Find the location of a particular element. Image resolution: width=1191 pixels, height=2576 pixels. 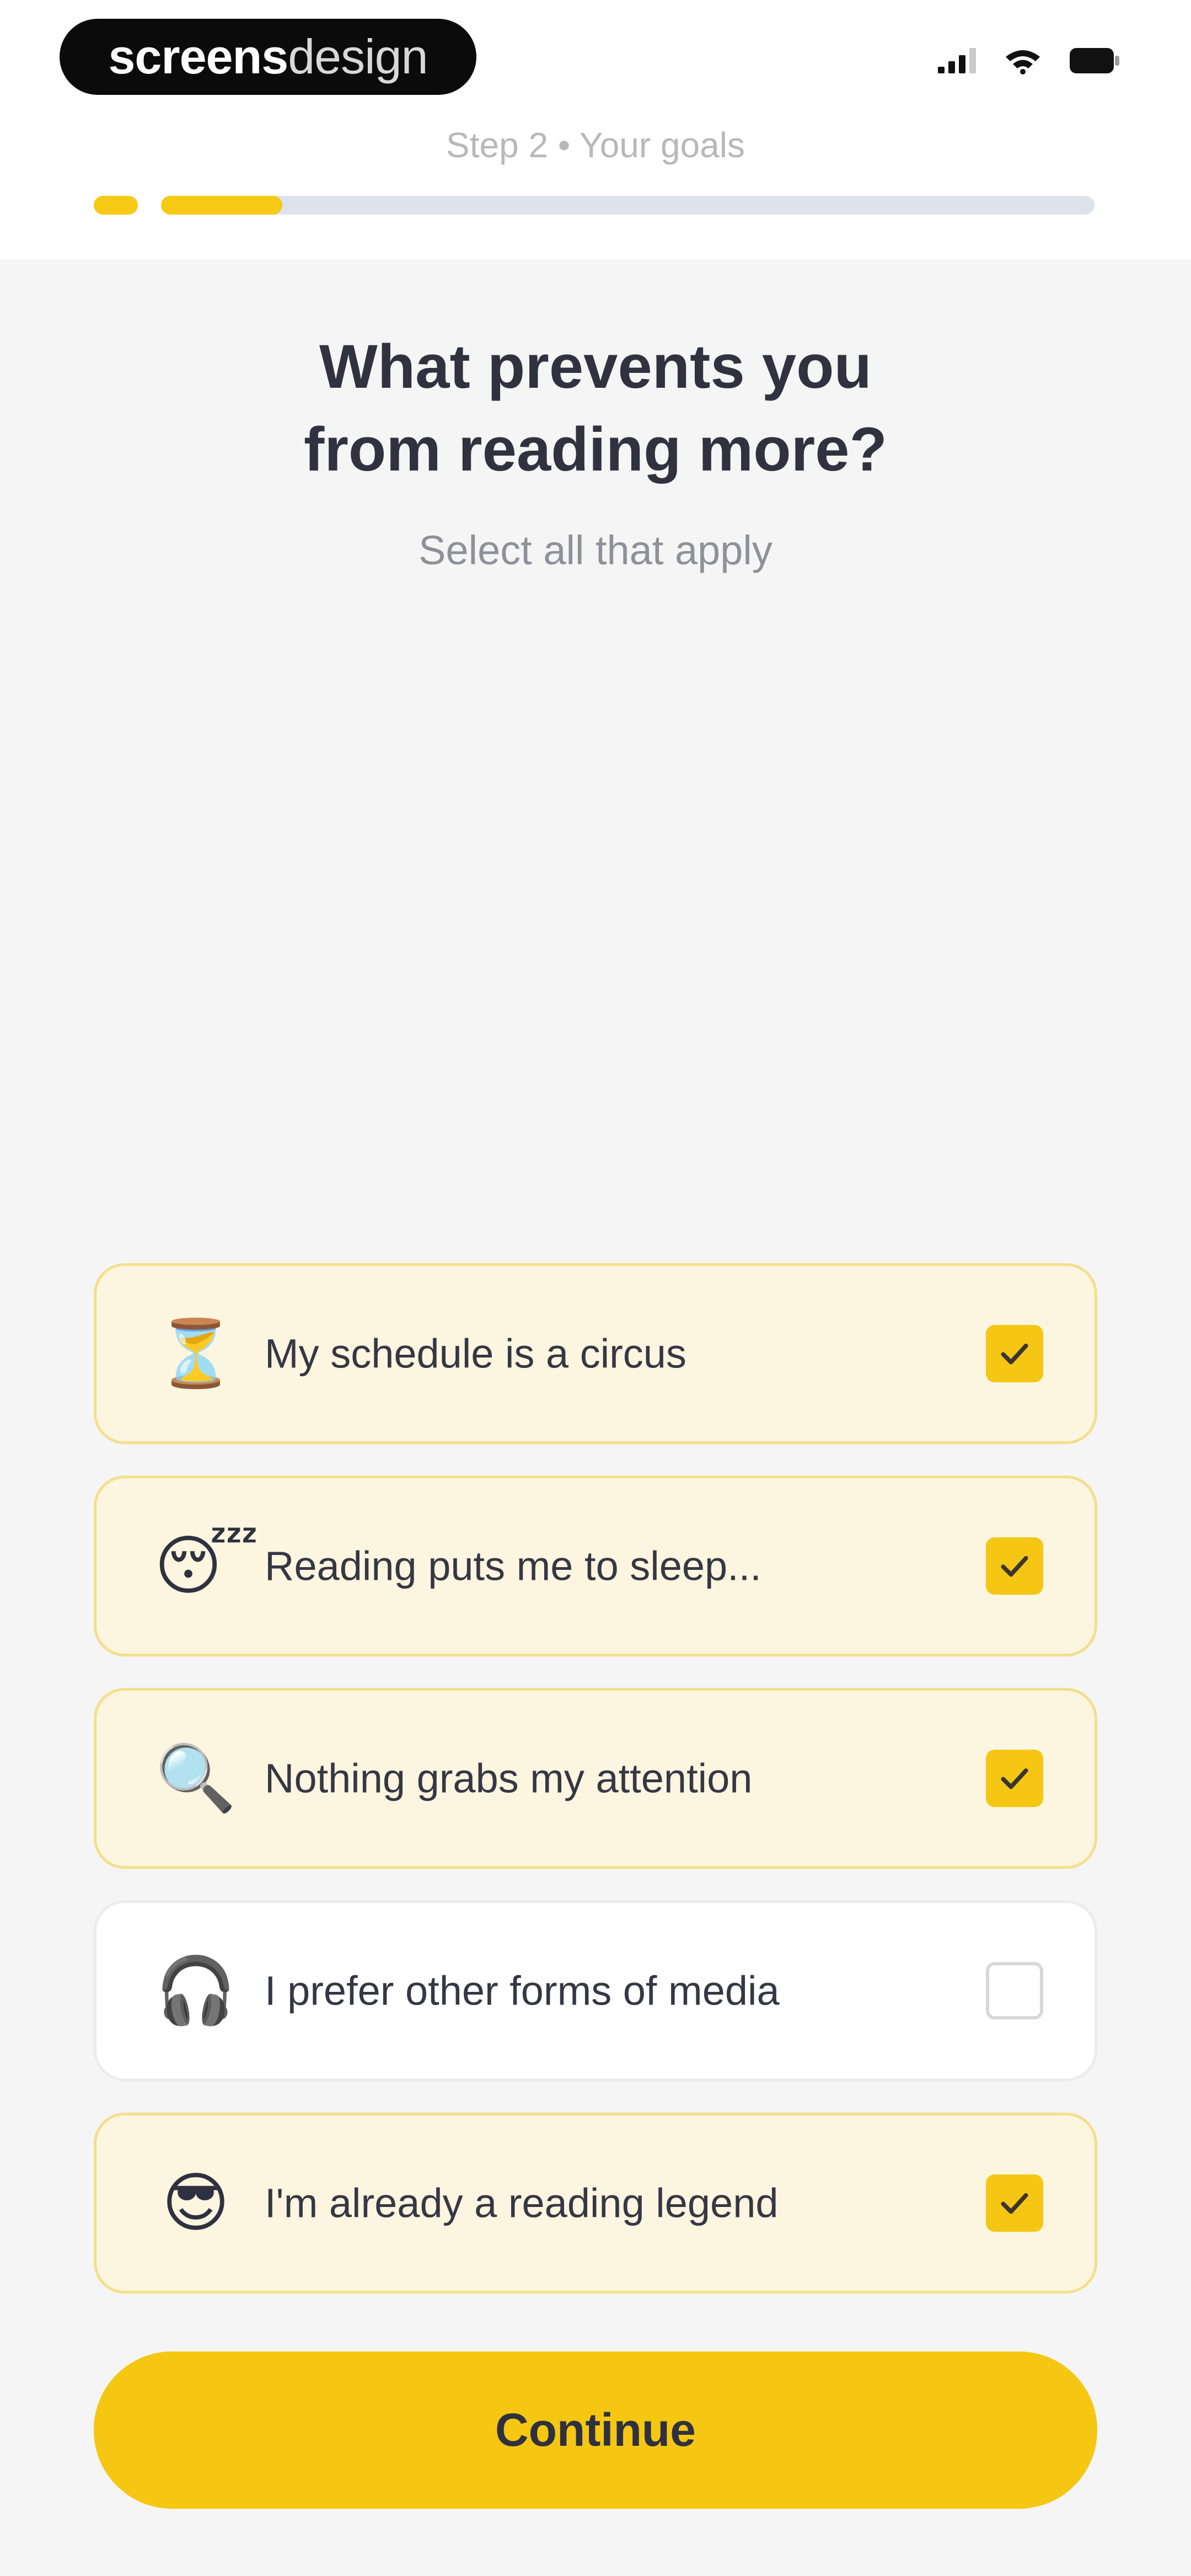

page-title-line-2: from reading more? is located at coordinates (595, 449).